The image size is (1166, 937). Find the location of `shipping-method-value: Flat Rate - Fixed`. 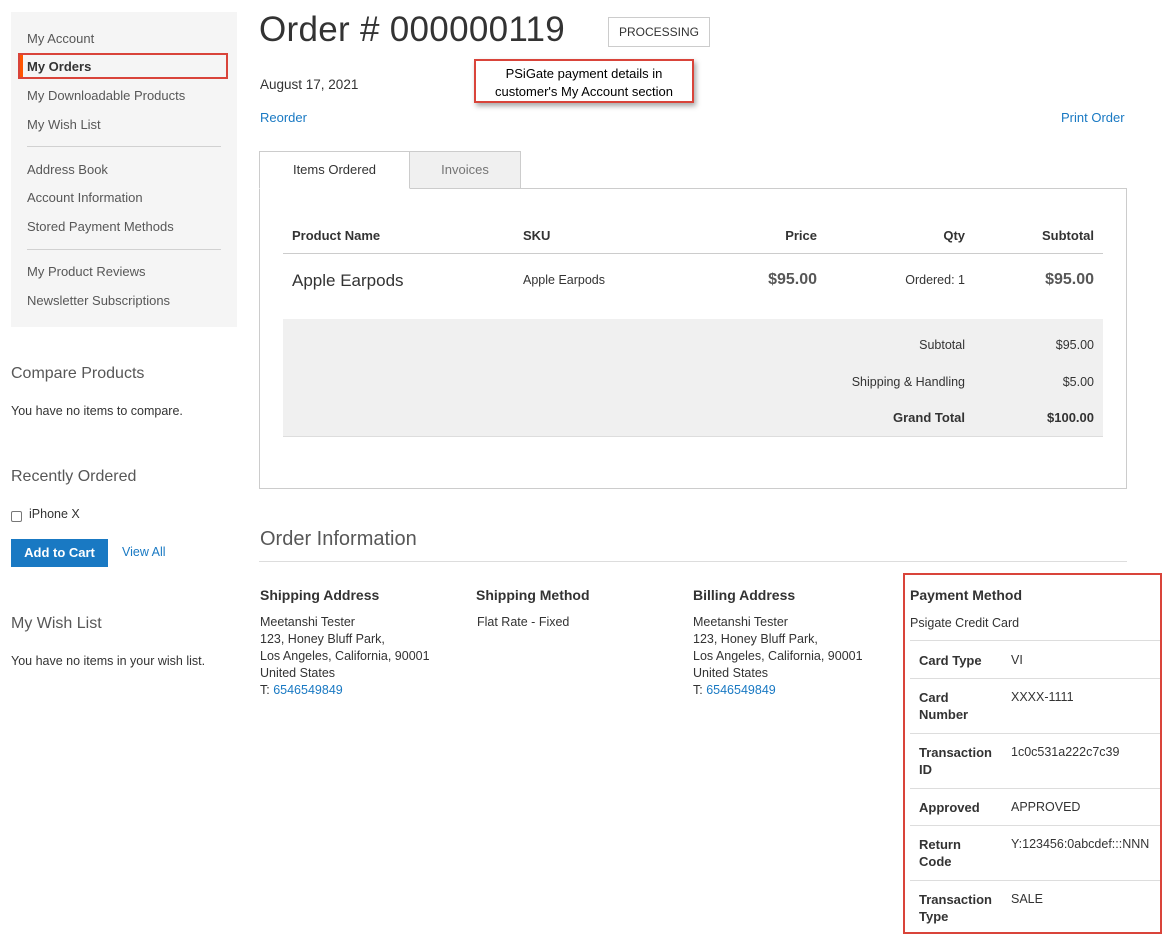

shipping-method-value: Flat Rate - Fixed is located at coordinates (523, 622).